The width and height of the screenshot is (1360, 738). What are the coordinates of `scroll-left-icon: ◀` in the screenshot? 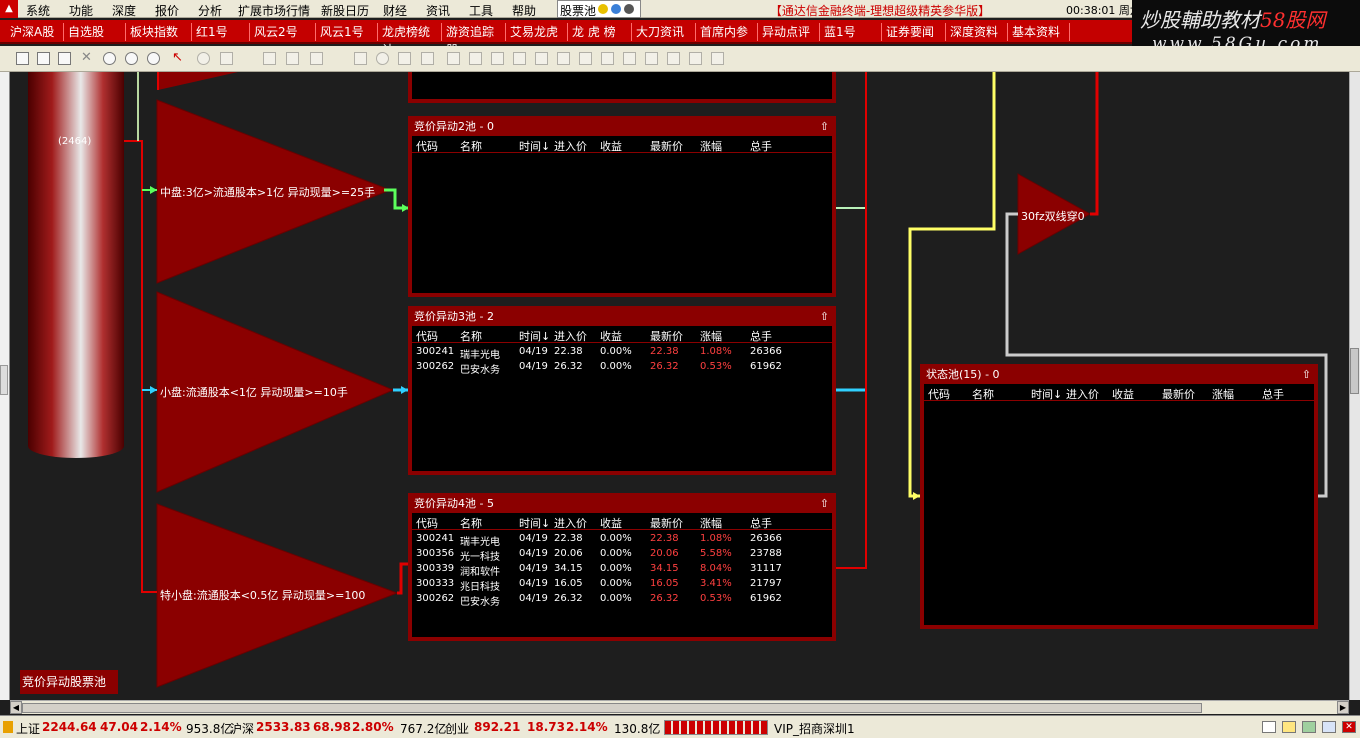 It's located at (16, 707).